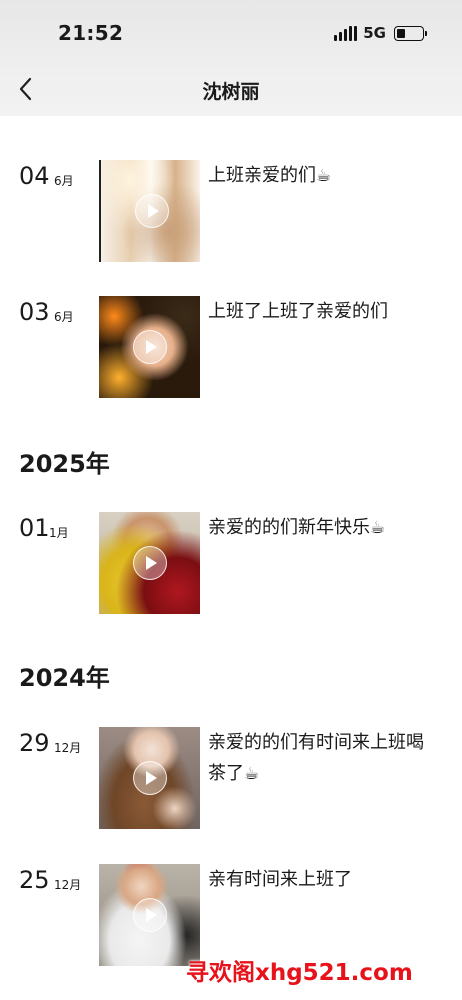 The width and height of the screenshot is (462, 1000). Describe the element at coordinates (280, 879) in the screenshot. I see `post-caption: 亲有时间来上班了` at that location.